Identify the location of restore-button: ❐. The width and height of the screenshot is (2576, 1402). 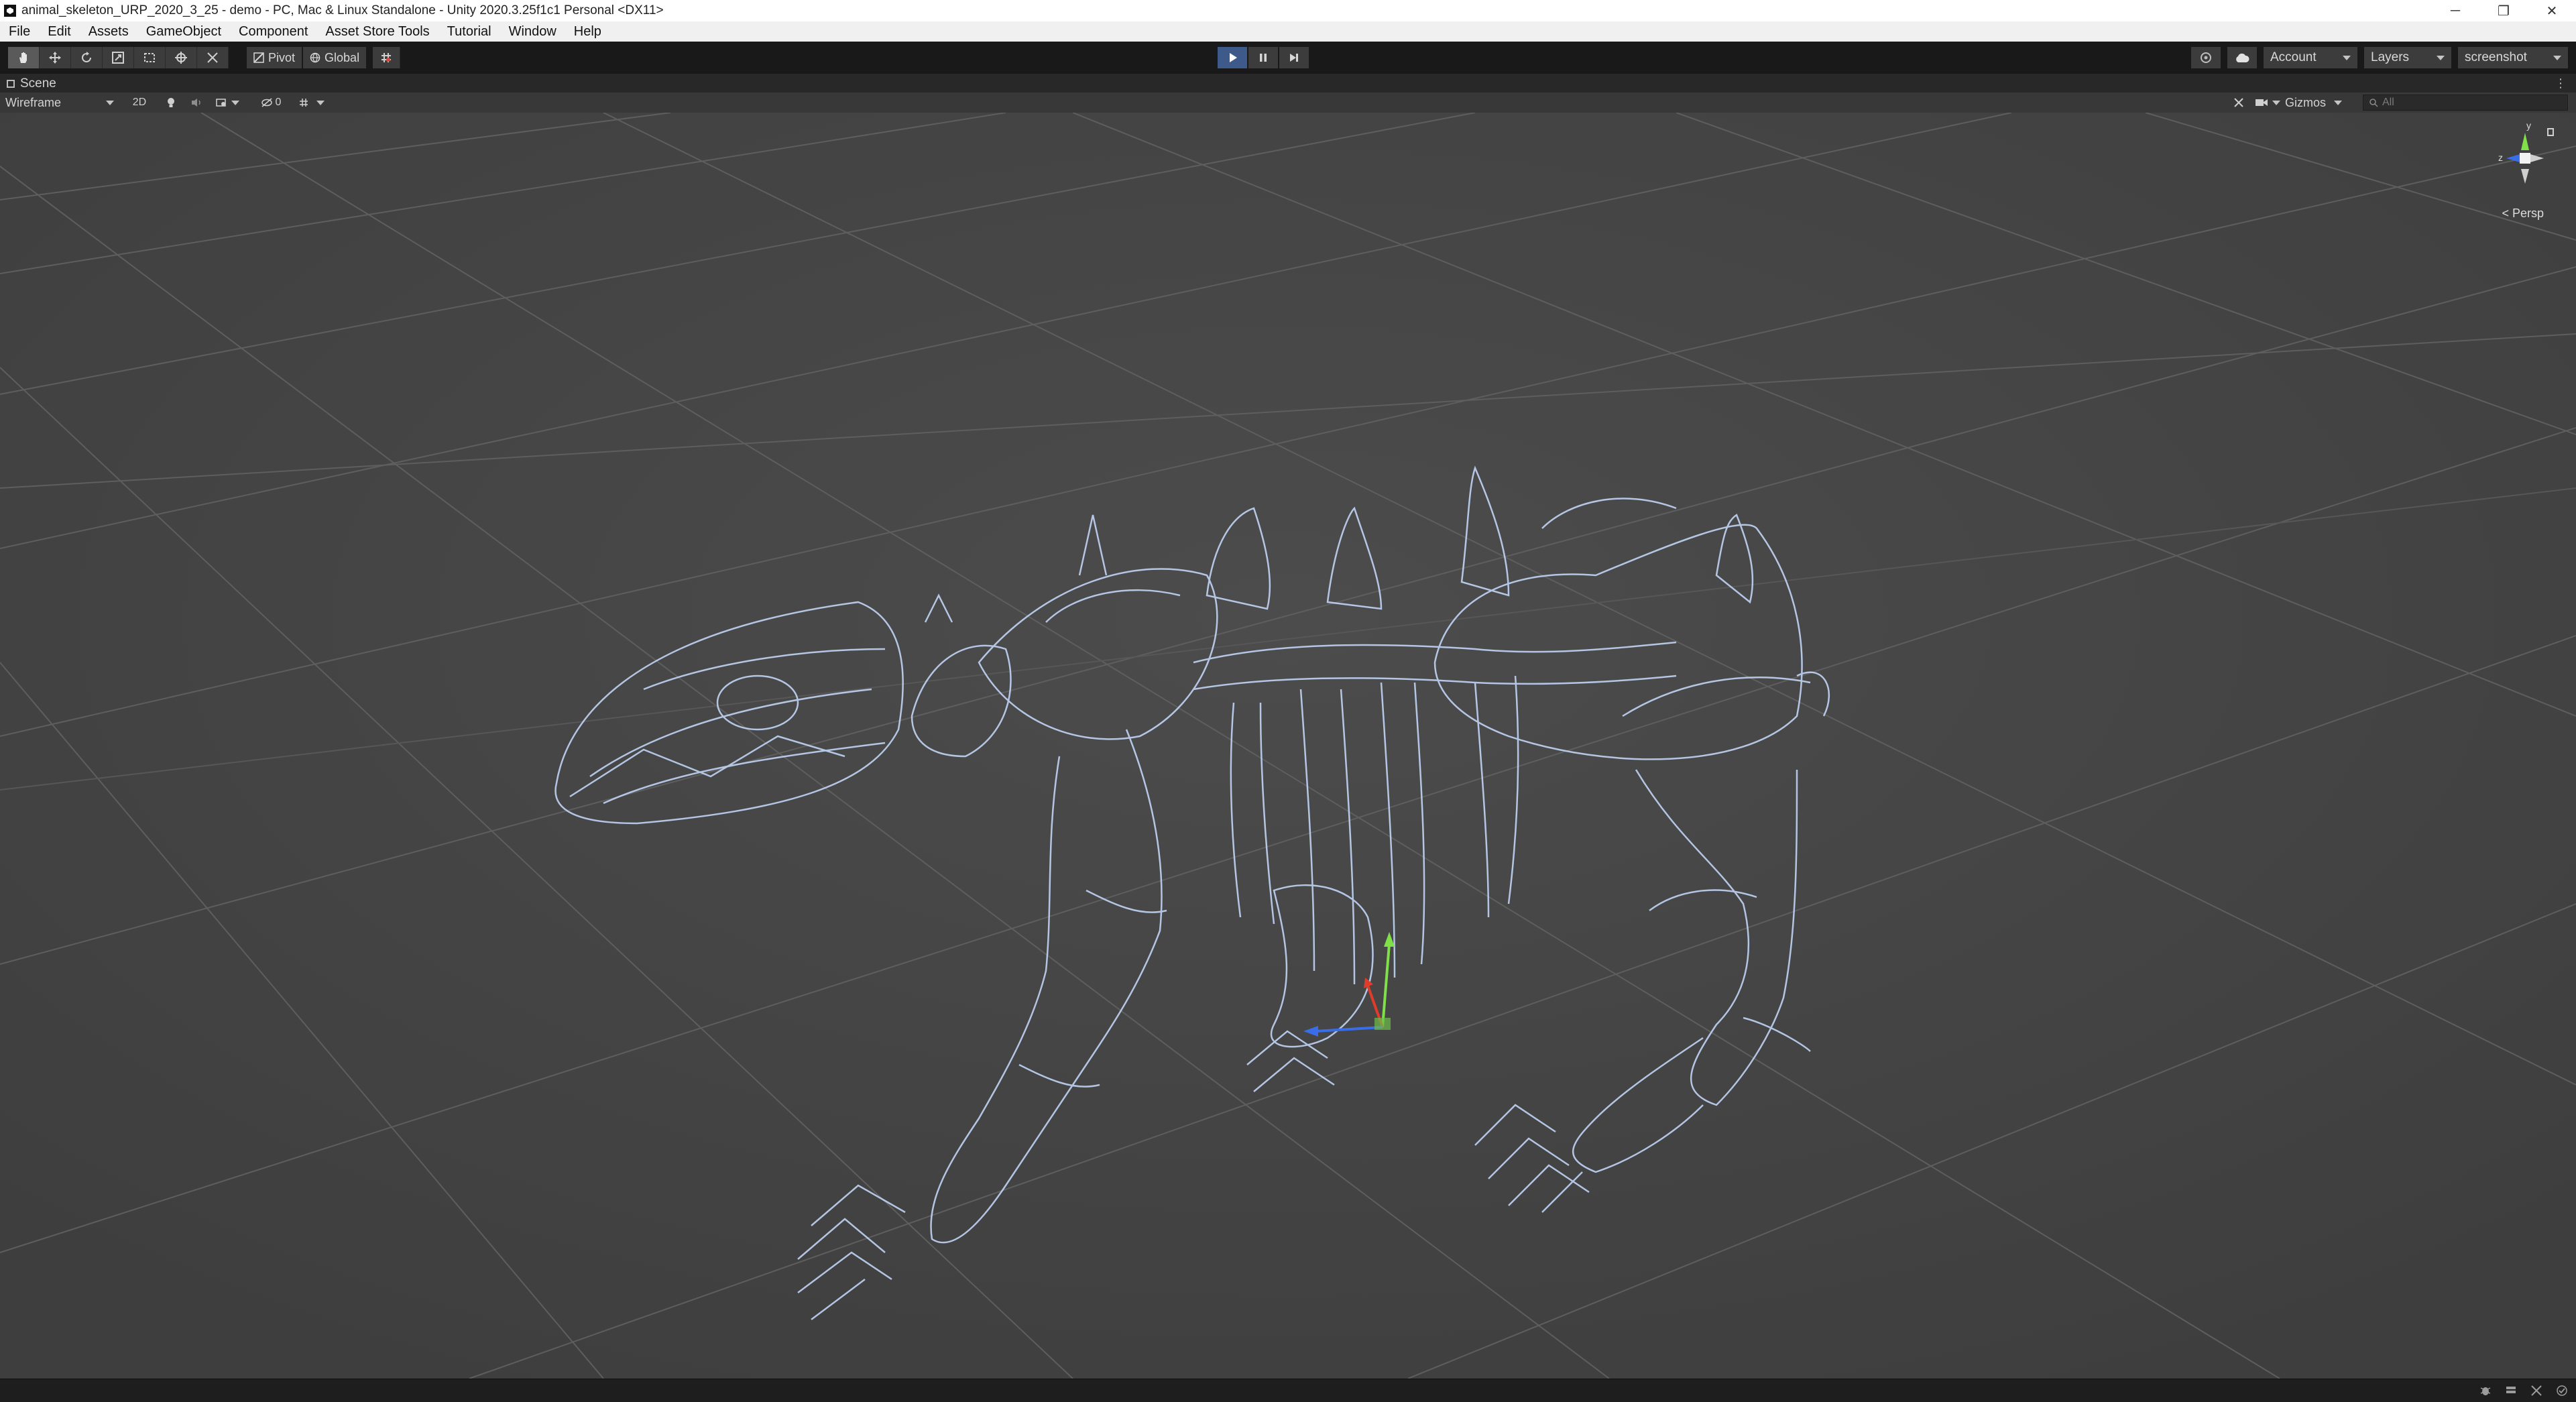
(2503, 11).